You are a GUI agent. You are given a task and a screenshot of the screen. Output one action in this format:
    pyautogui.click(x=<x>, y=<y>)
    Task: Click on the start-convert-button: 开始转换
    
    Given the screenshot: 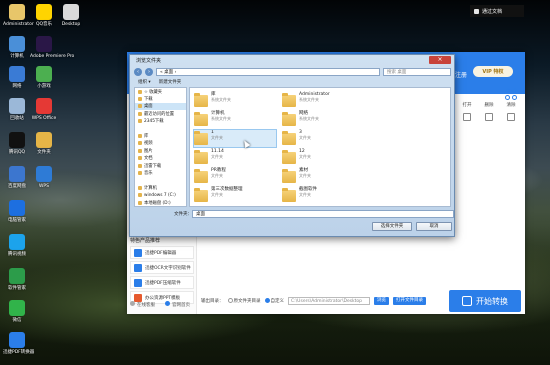 What is the action you would take?
    pyautogui.click(x=485, y=301)
    